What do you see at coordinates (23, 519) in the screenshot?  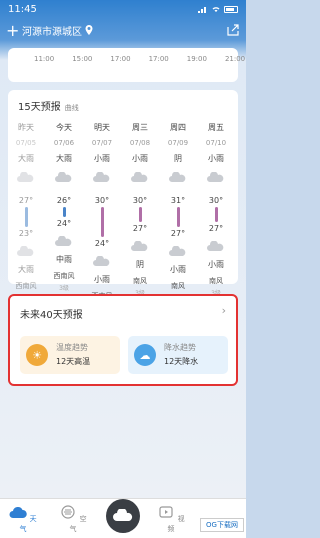 I see `nav-weather: 天气` at bounding box center [23, 519].